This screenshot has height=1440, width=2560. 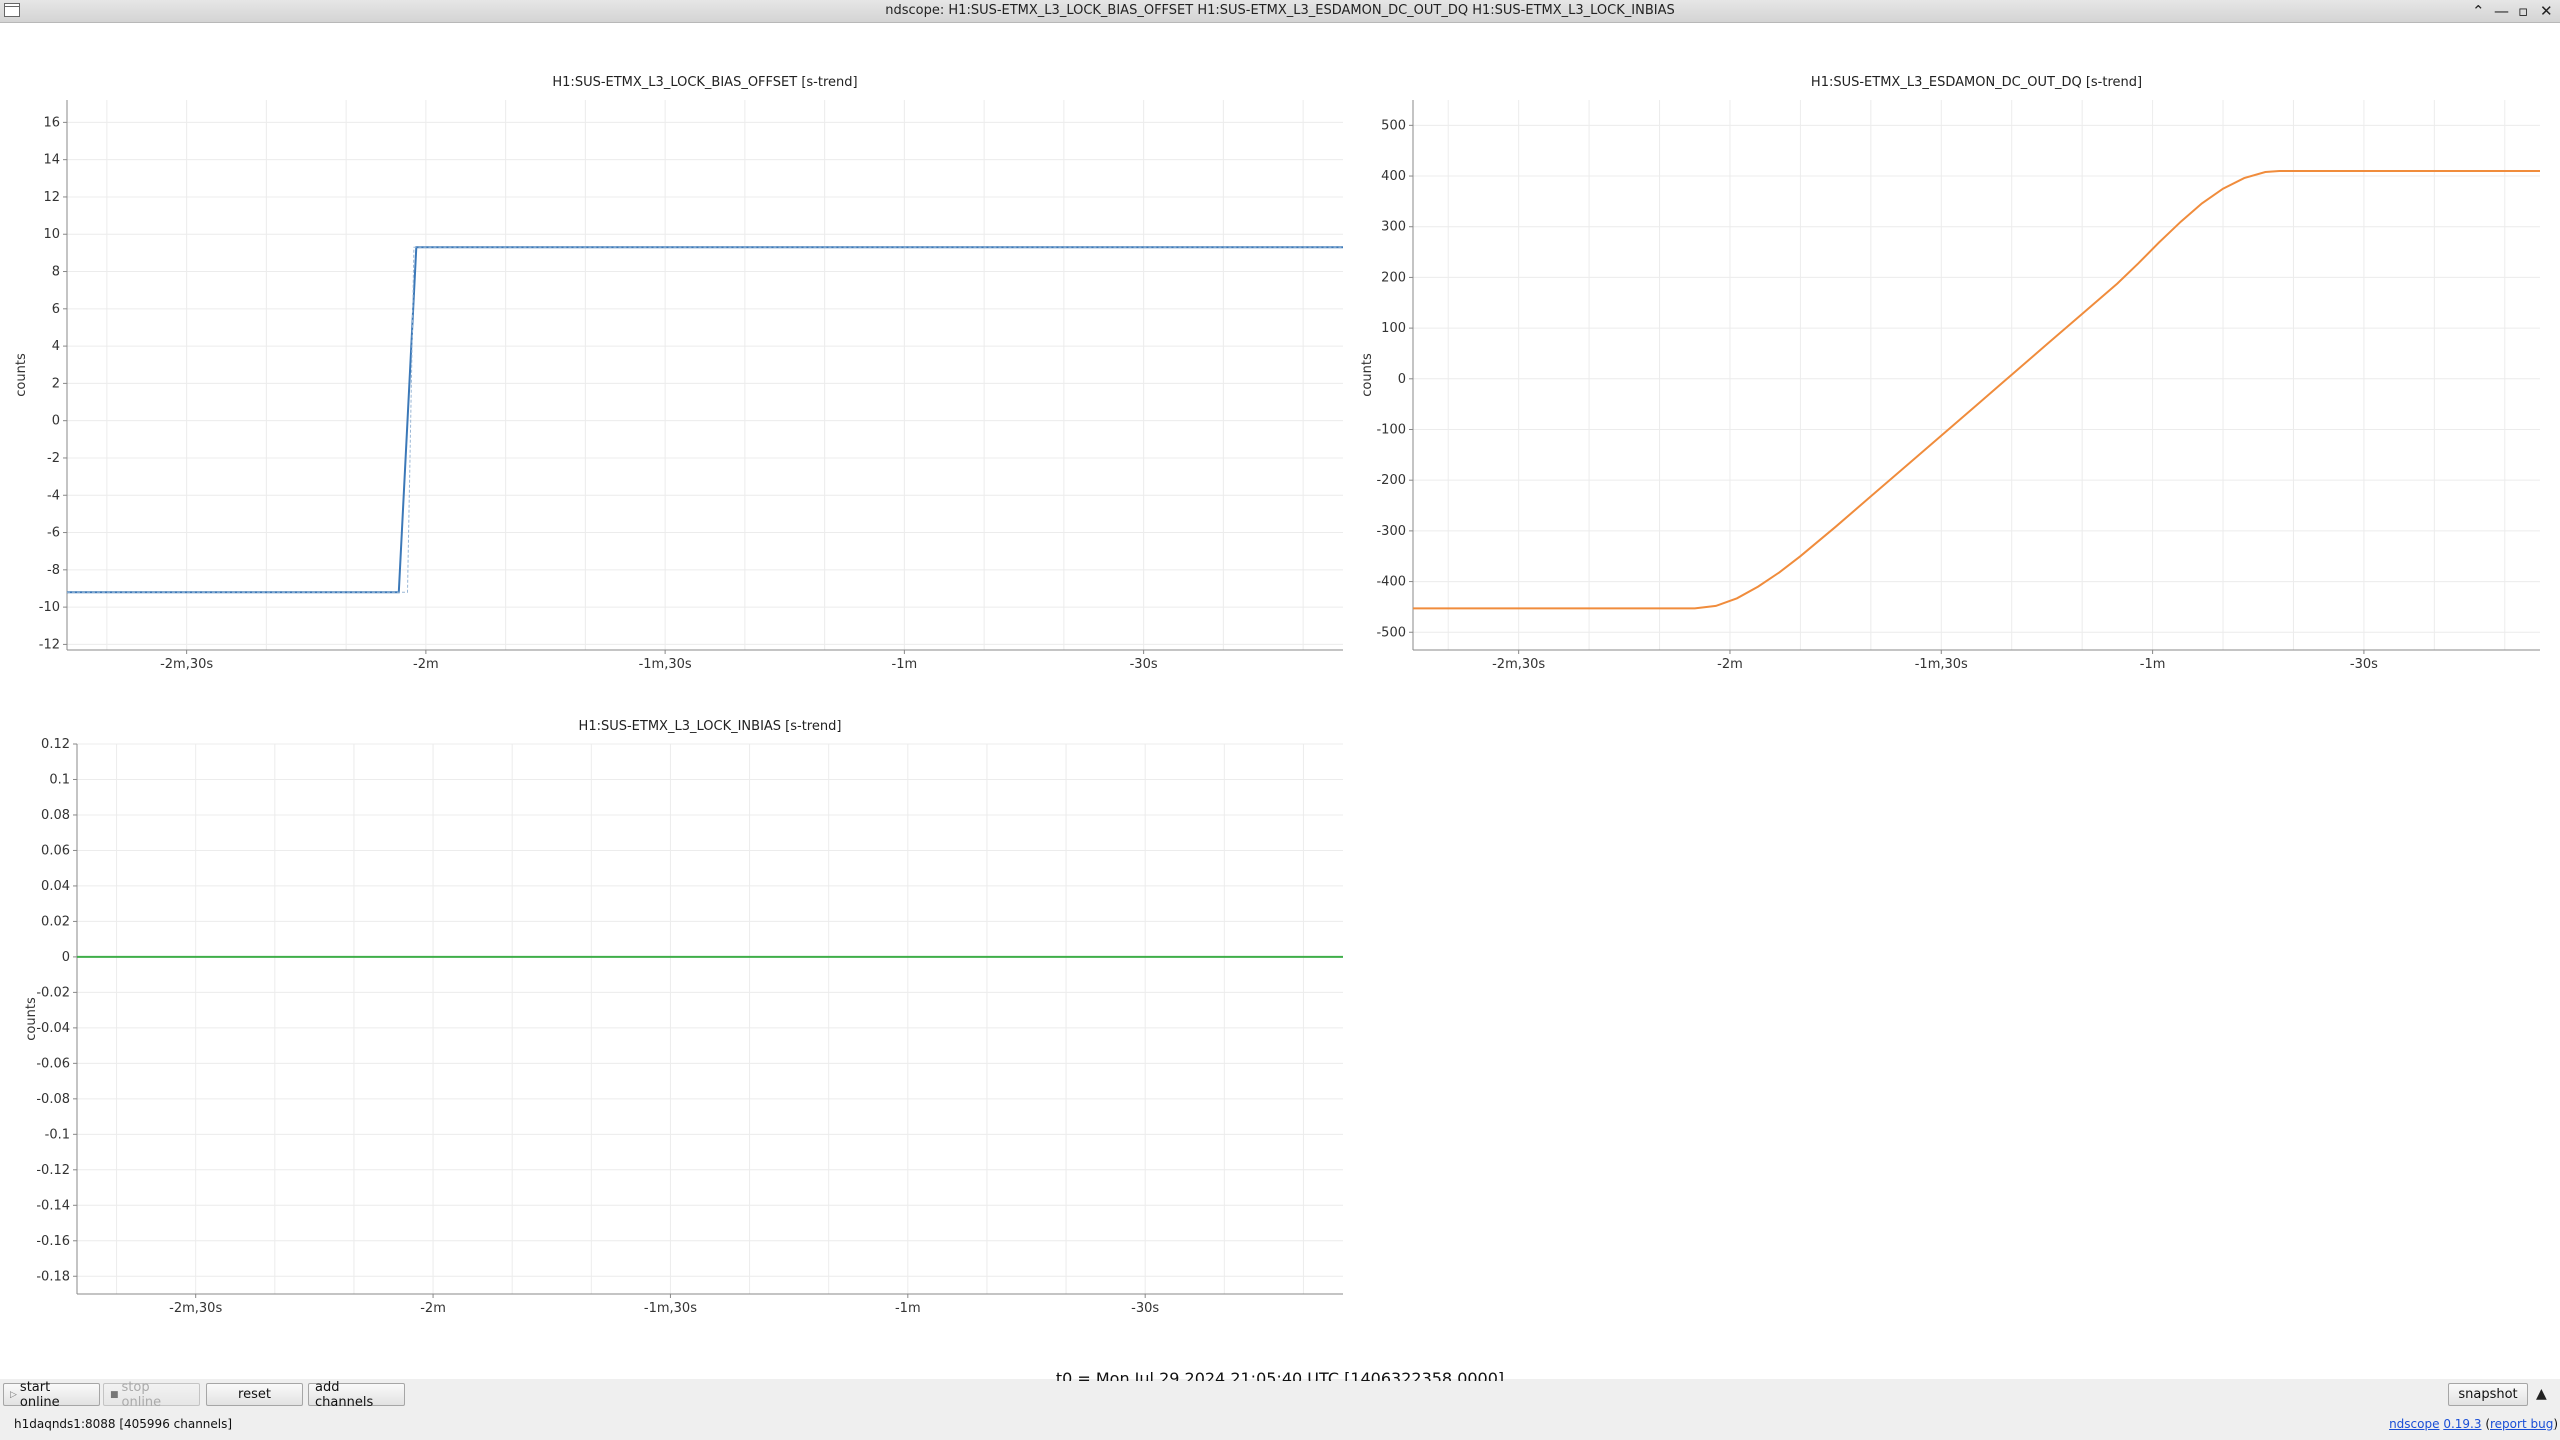 I want to click on y-tick-label: 0.02, so click(x=55, y=921).